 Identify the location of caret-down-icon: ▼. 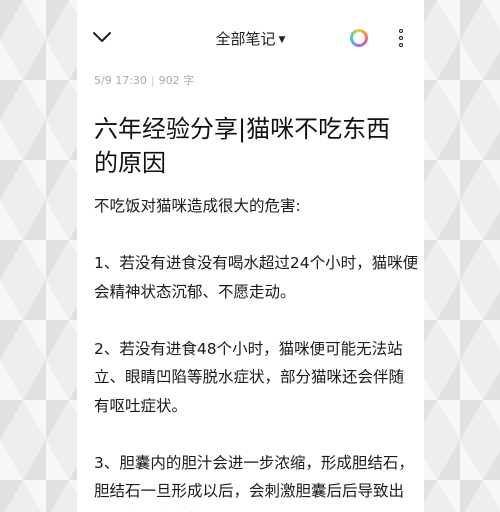
(282, 40).